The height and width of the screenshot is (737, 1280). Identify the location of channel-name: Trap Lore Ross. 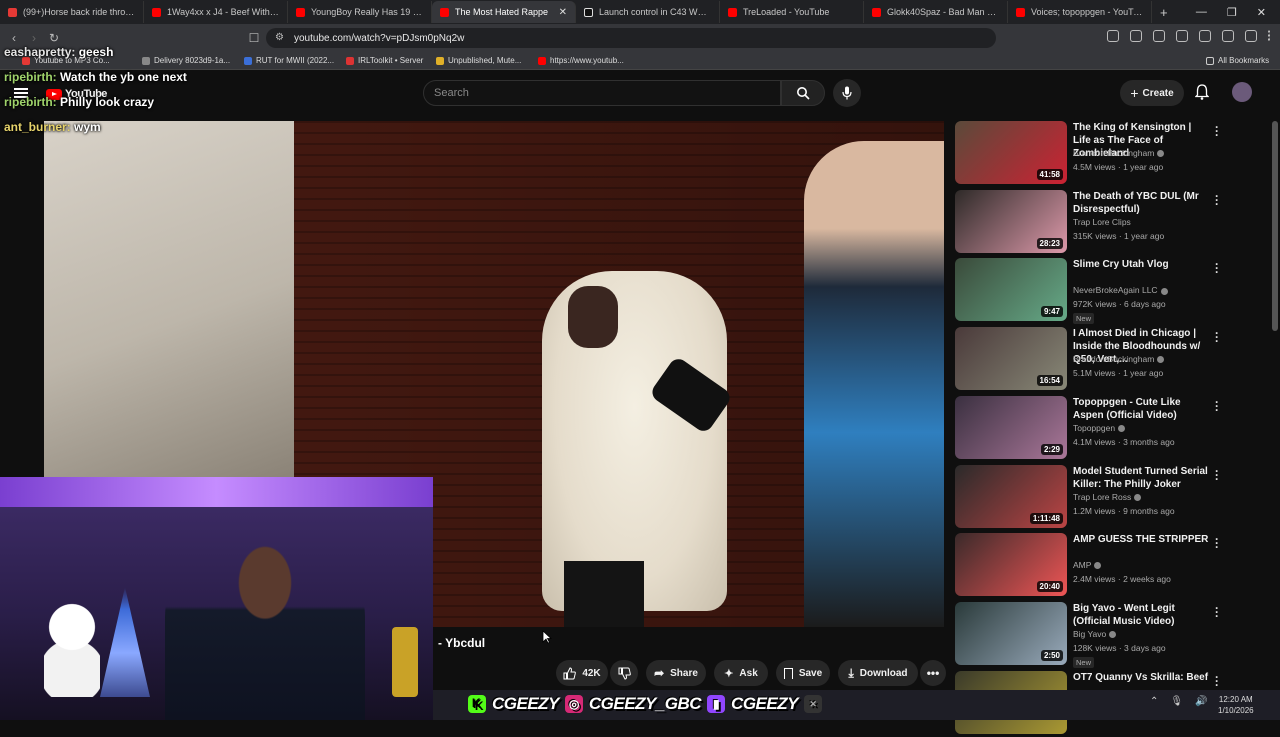
(1107, 497).